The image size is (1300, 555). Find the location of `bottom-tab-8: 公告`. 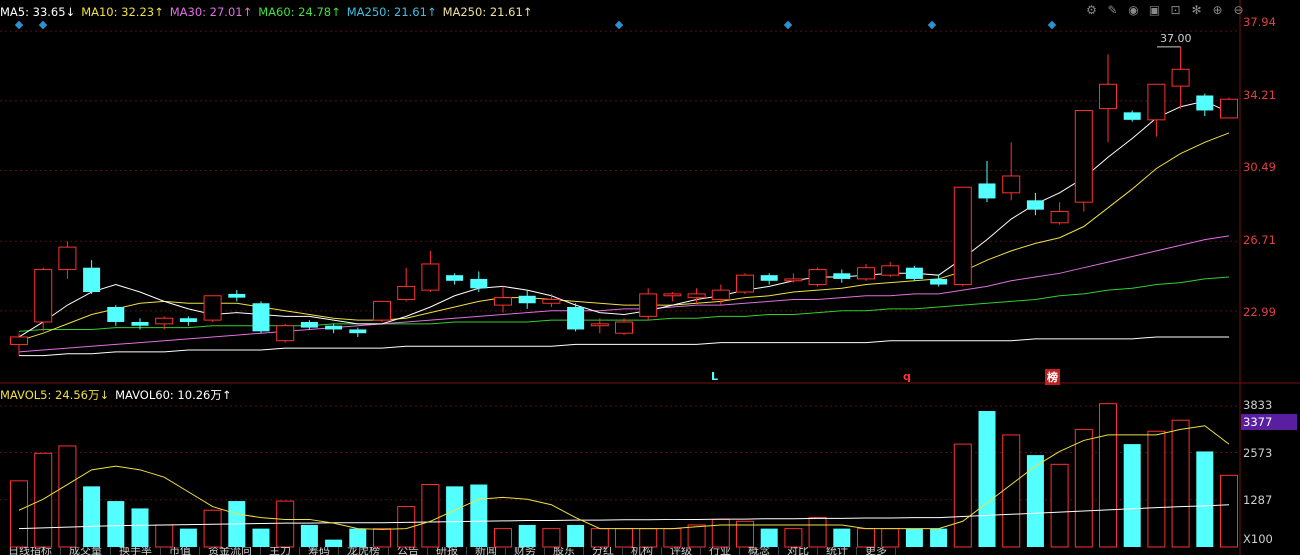

bottom-tab-8: 公告 is located at coordinates (408, 551).